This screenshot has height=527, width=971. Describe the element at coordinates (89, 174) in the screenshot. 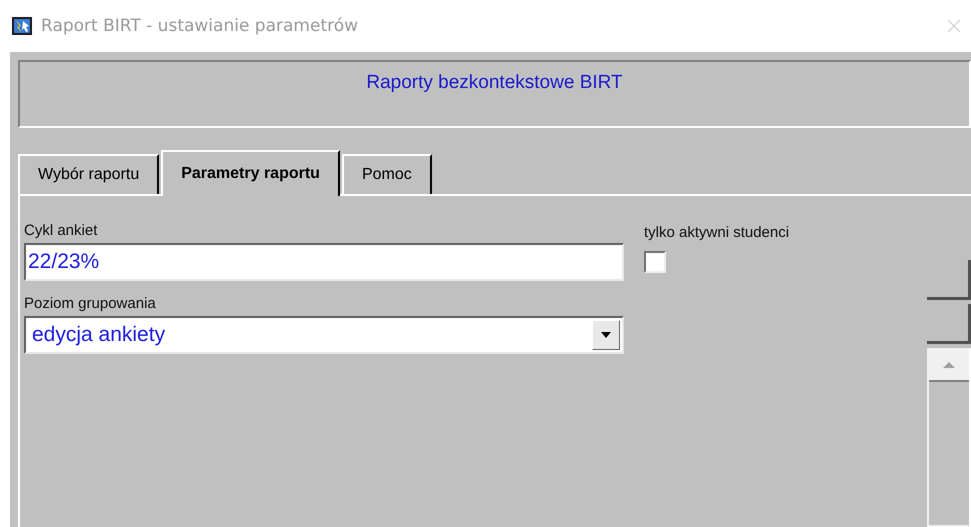

I see `tab: Wybór raportu` at that location.